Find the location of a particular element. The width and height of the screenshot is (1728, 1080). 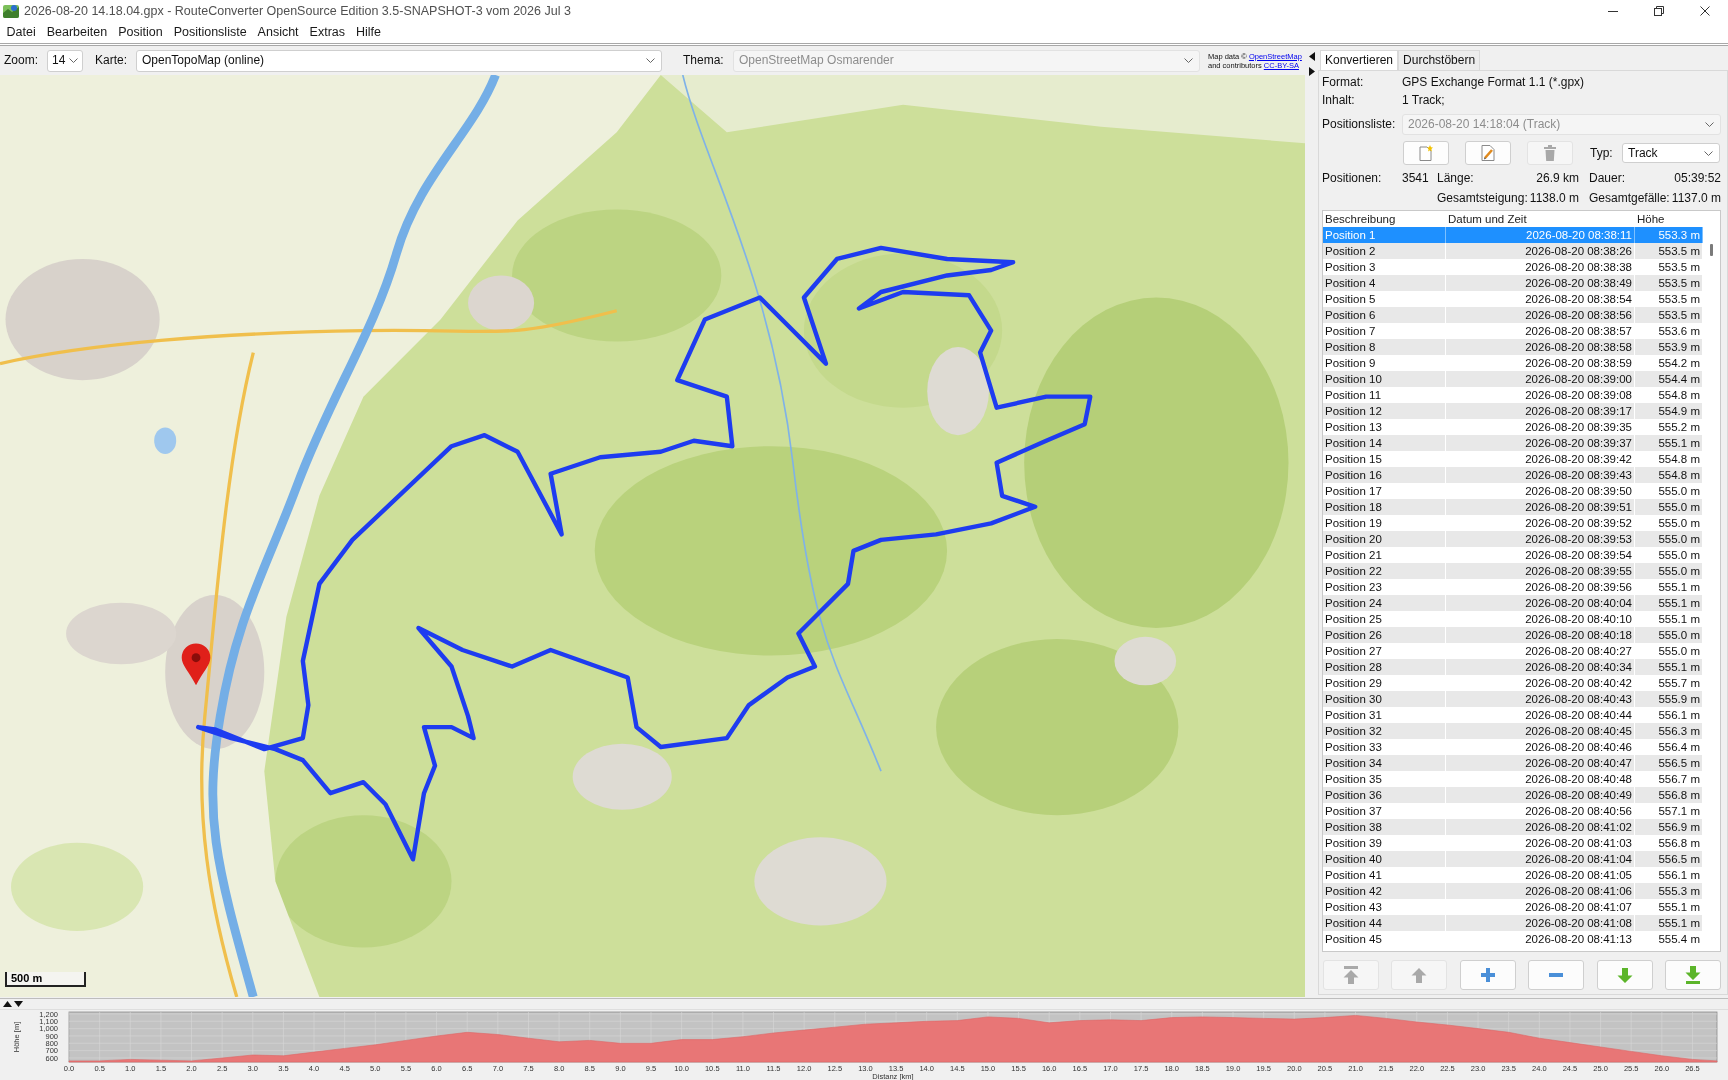

table-row: Position 30 2026-08-20 08:40:43 555.9 m is located at coordinates (1513, 699).